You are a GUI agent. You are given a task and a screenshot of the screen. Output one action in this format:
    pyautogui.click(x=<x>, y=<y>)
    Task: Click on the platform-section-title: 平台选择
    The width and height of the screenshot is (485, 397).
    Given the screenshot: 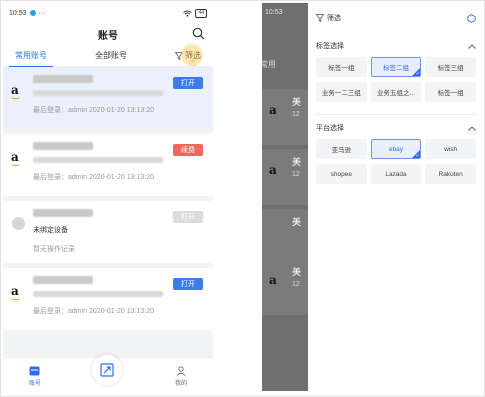 What is the action you would take?
    pyautogui.click(x=330, y=128)
    